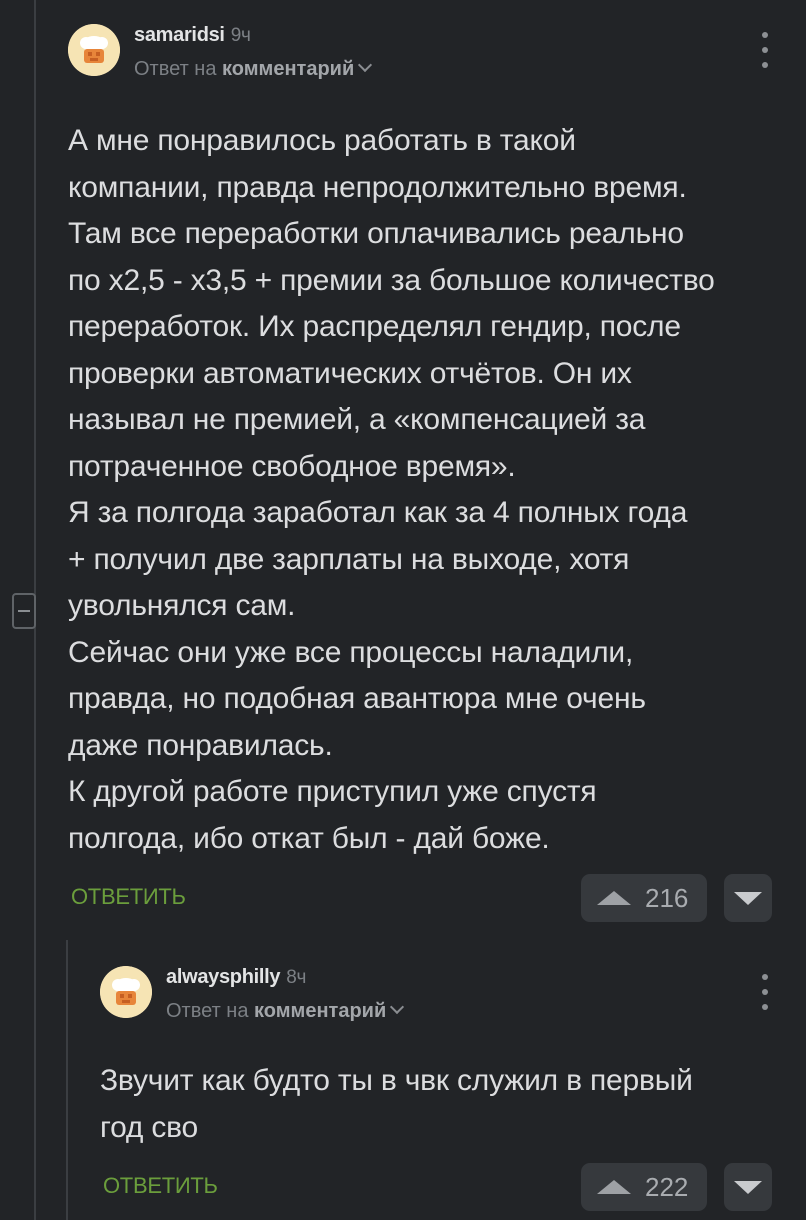 Image resolution: width=806 pixels, height=1220 pixels. I want to click on minus-icon, so click(24, 611).